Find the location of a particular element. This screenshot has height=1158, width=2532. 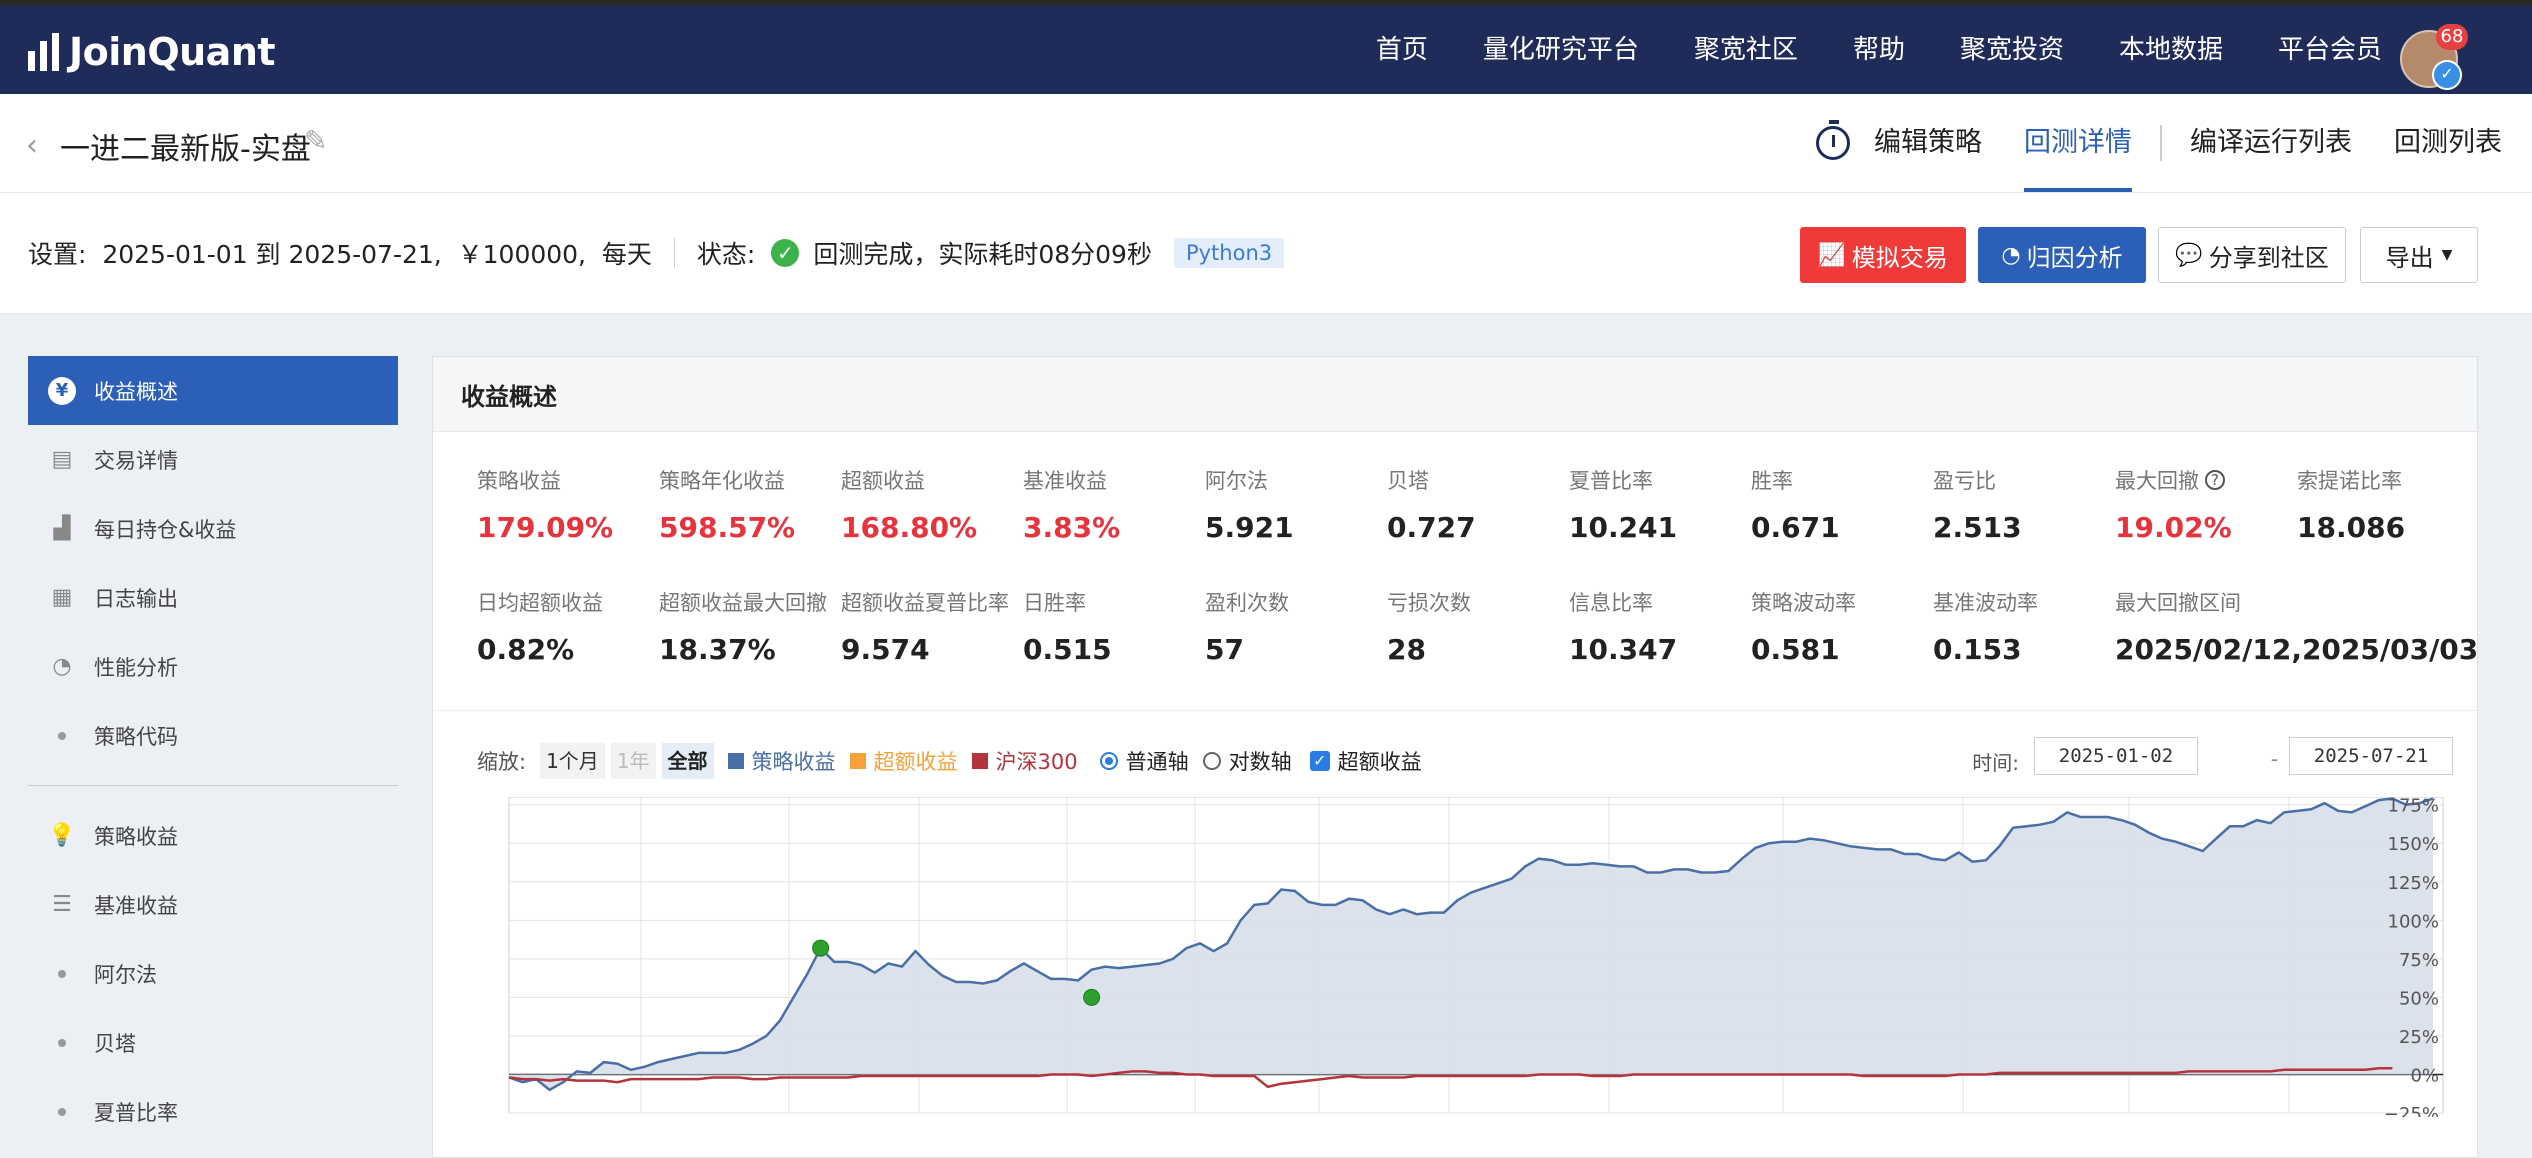

legend-hs300: 沪深300 is located at coordinates (1024, 761).